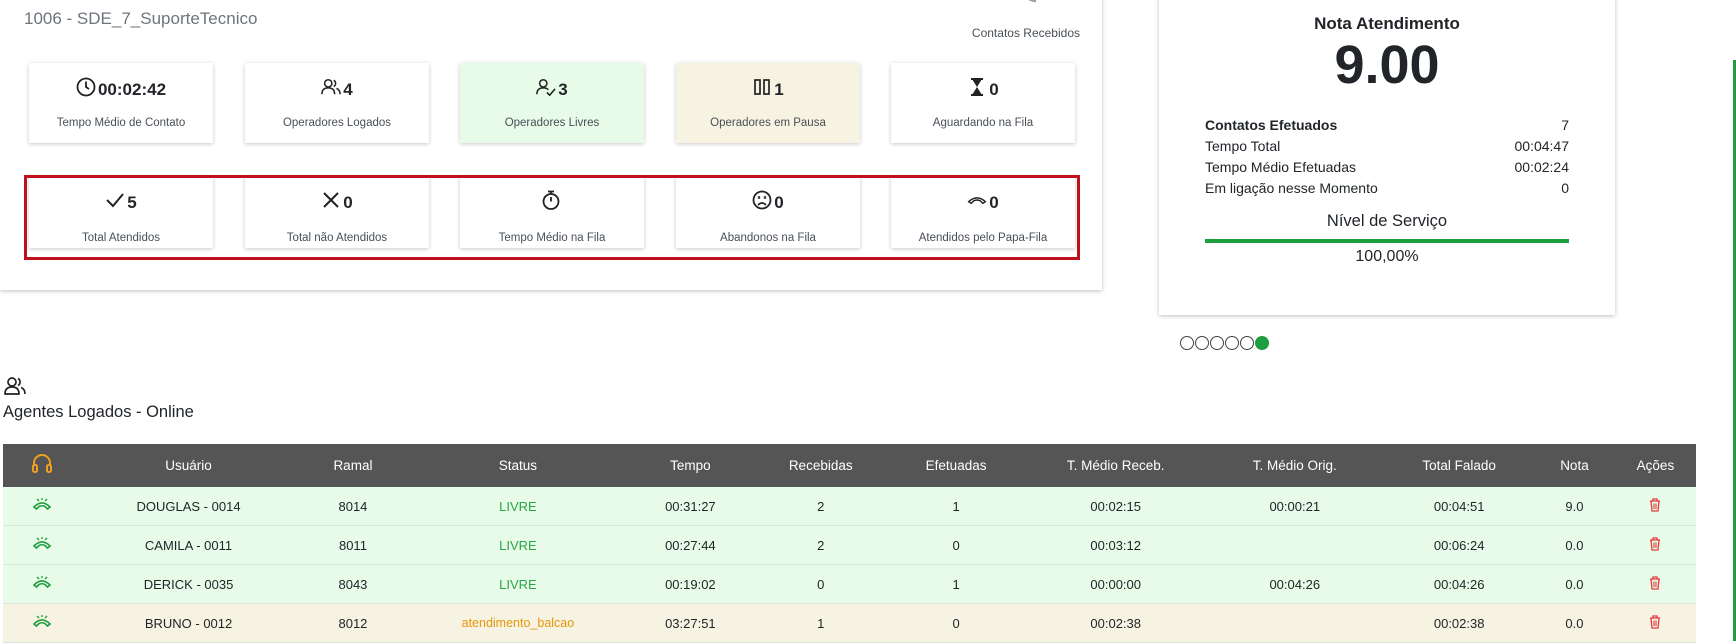  I want to click on rating-row-label: Tempo Total, so click(1243, 146).